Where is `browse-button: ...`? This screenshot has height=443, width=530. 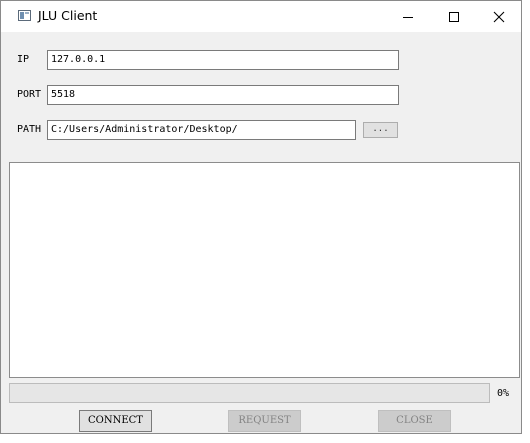 browse-button: ... is located at coordinates (380, 130).